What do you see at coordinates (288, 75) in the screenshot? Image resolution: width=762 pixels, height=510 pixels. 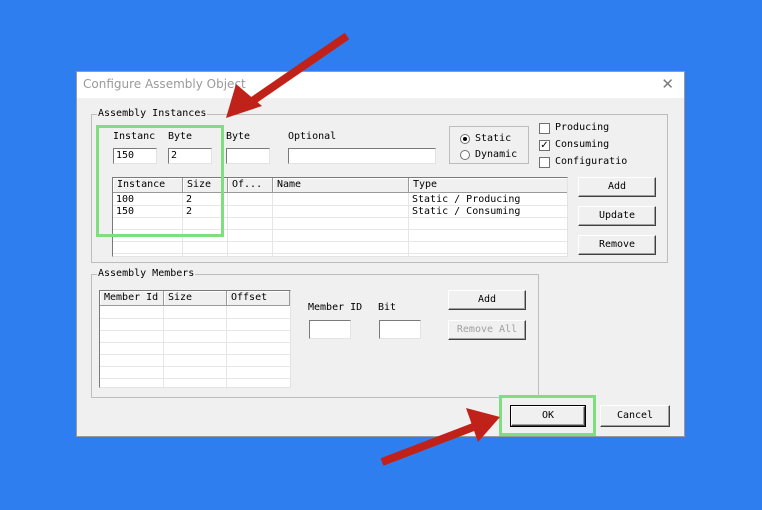 I see `arrow-to-instance-fields` at bounding box center [288, 75].